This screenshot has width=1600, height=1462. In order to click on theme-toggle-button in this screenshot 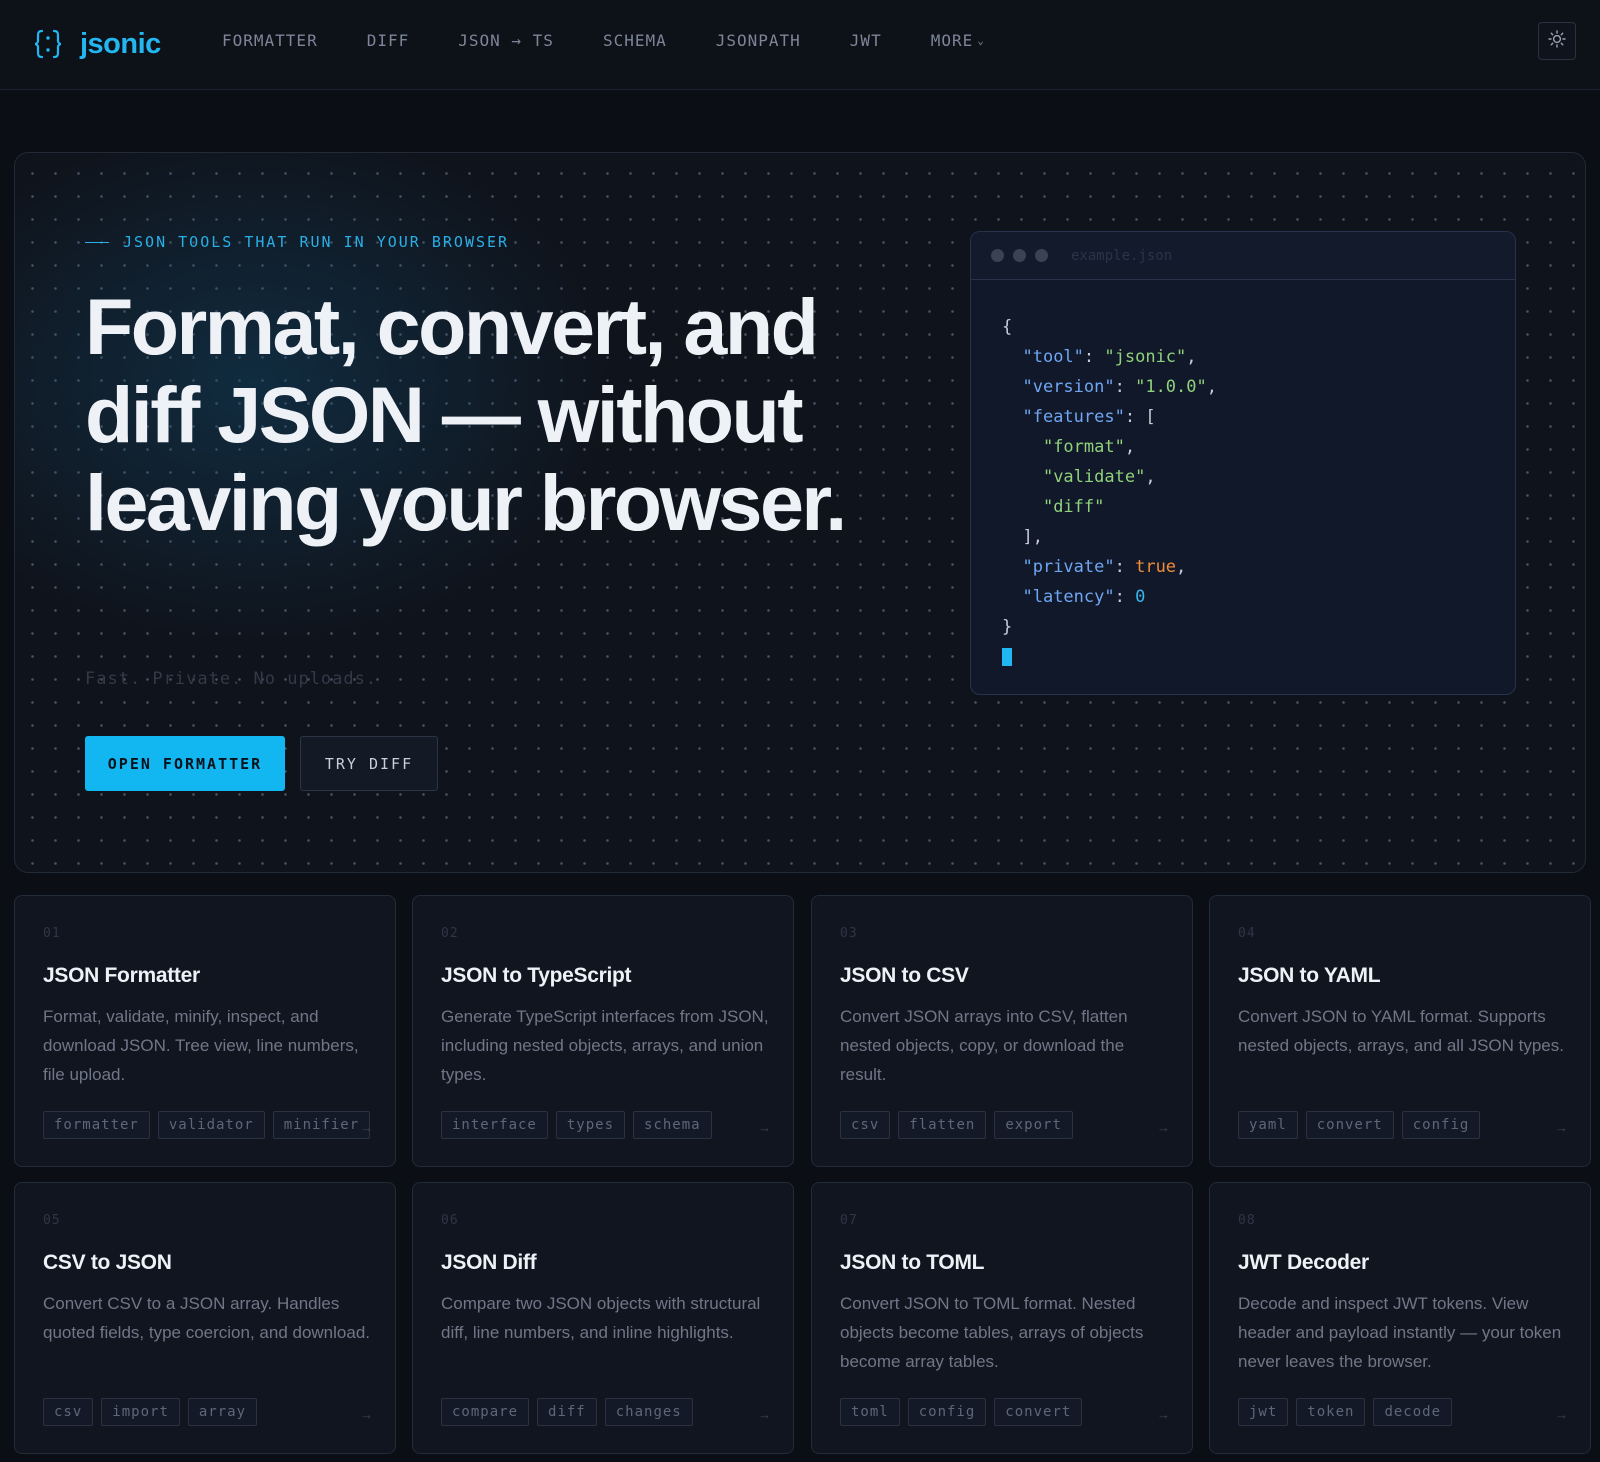, I will do `click(1557, 41)`.